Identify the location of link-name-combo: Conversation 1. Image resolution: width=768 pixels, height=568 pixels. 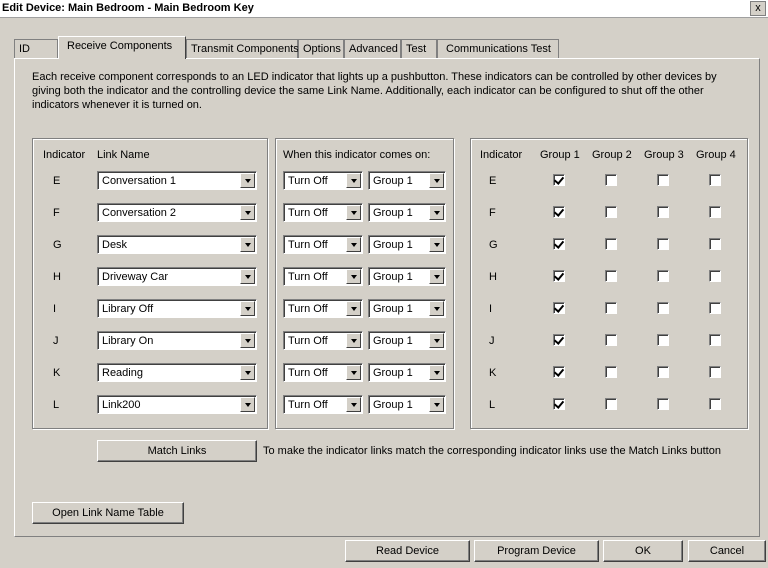
(177, 180).